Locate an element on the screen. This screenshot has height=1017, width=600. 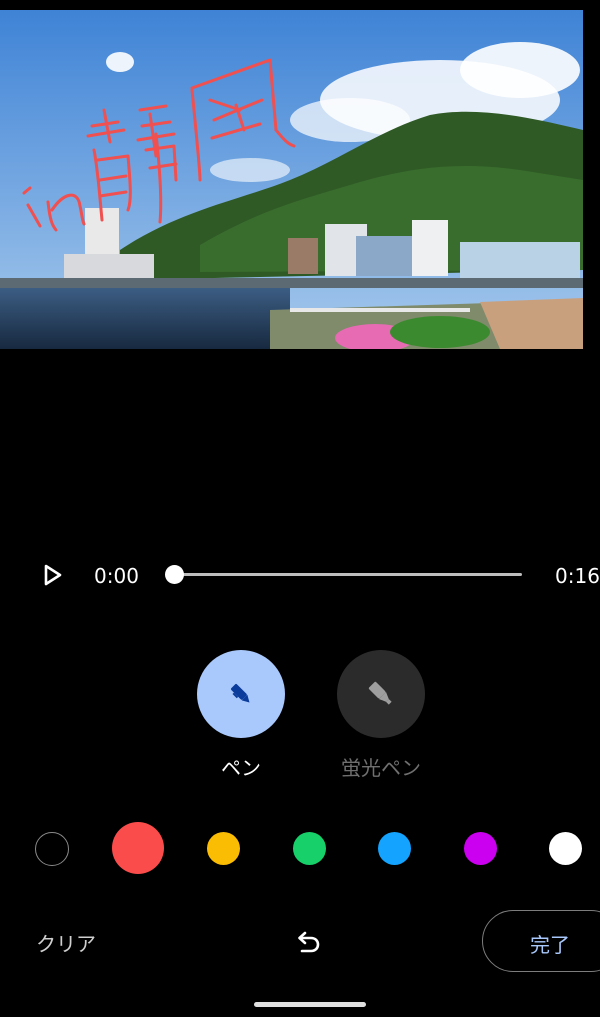
home-indicator is located at coordinates (310, 1004).